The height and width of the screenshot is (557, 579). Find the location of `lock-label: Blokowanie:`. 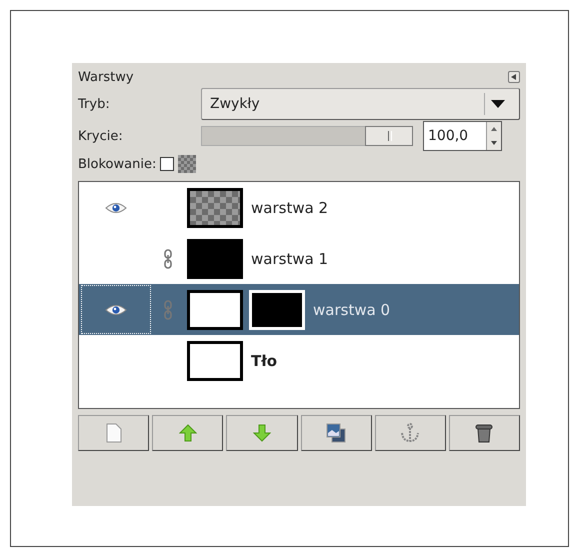

lock-label: Blokowanie: is located at coordinates (117, 164).